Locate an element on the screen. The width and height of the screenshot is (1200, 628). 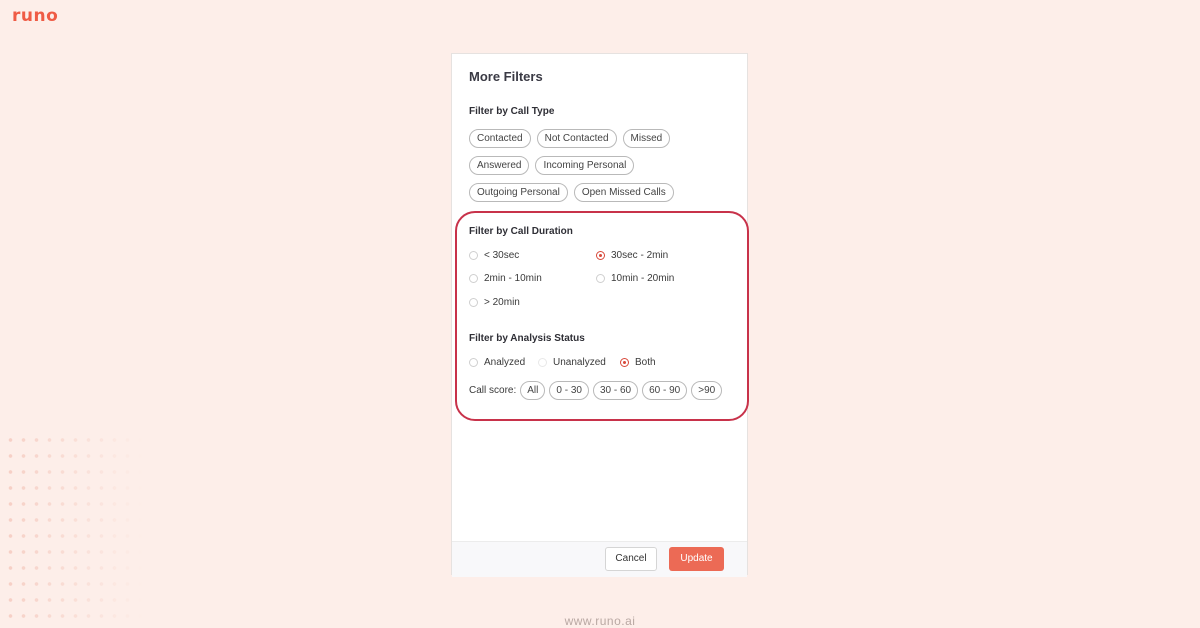
cancel-button: Cancel is located at coordinates (631, 559).